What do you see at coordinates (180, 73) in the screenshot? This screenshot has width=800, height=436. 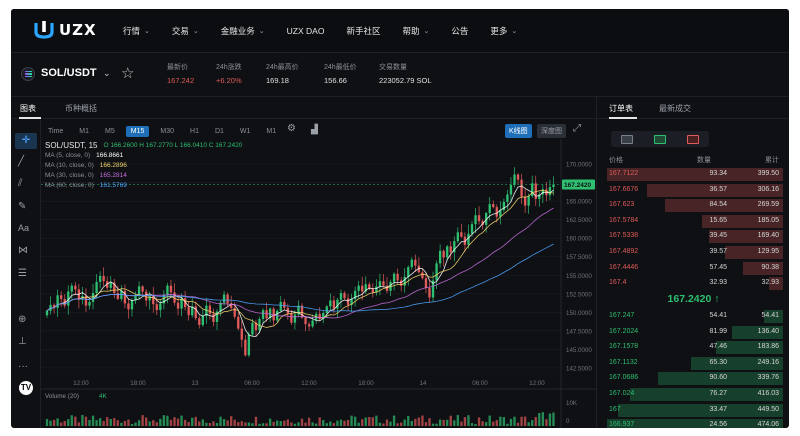 I see `ticker-stat: 最新价 167.242` at bounding box center [180, 73].